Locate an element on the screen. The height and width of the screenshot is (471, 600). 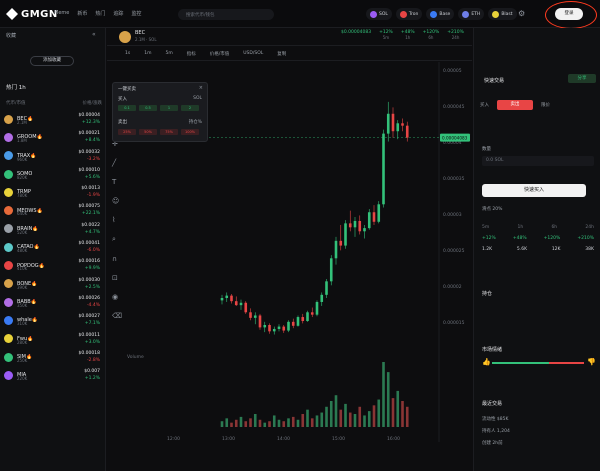
tab-limit: 限价 is located at coordinates (545, 105).